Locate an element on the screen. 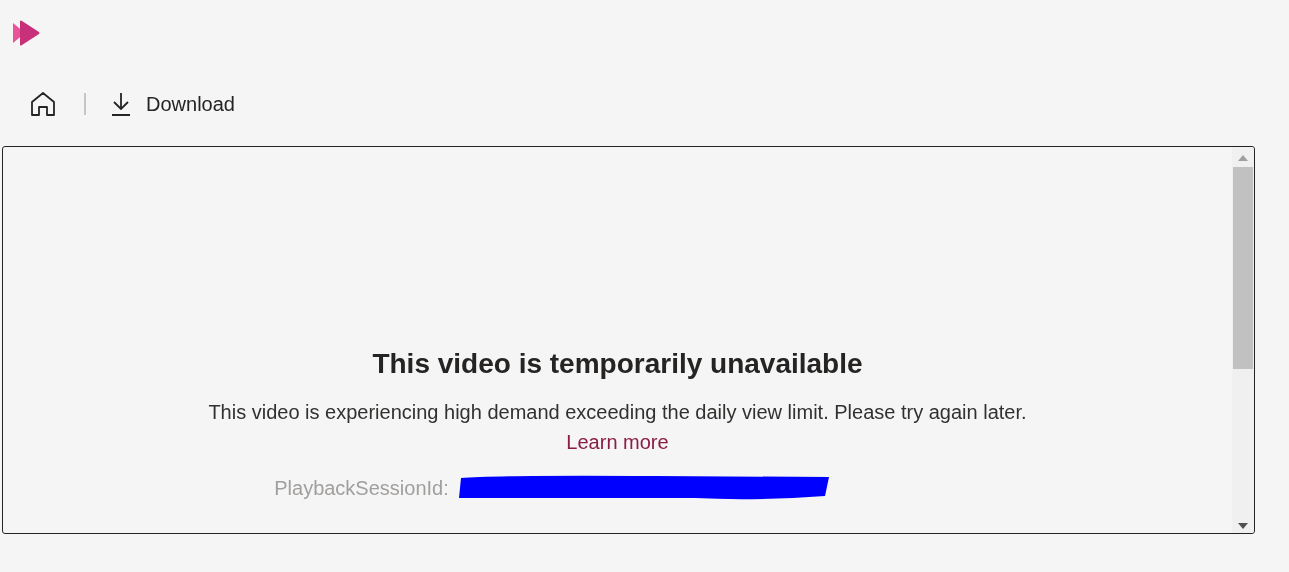 The width and height of the screenshot is (1289, 572). session-id-label: PlaybackSessionId: is located at coordinates (361, 488).